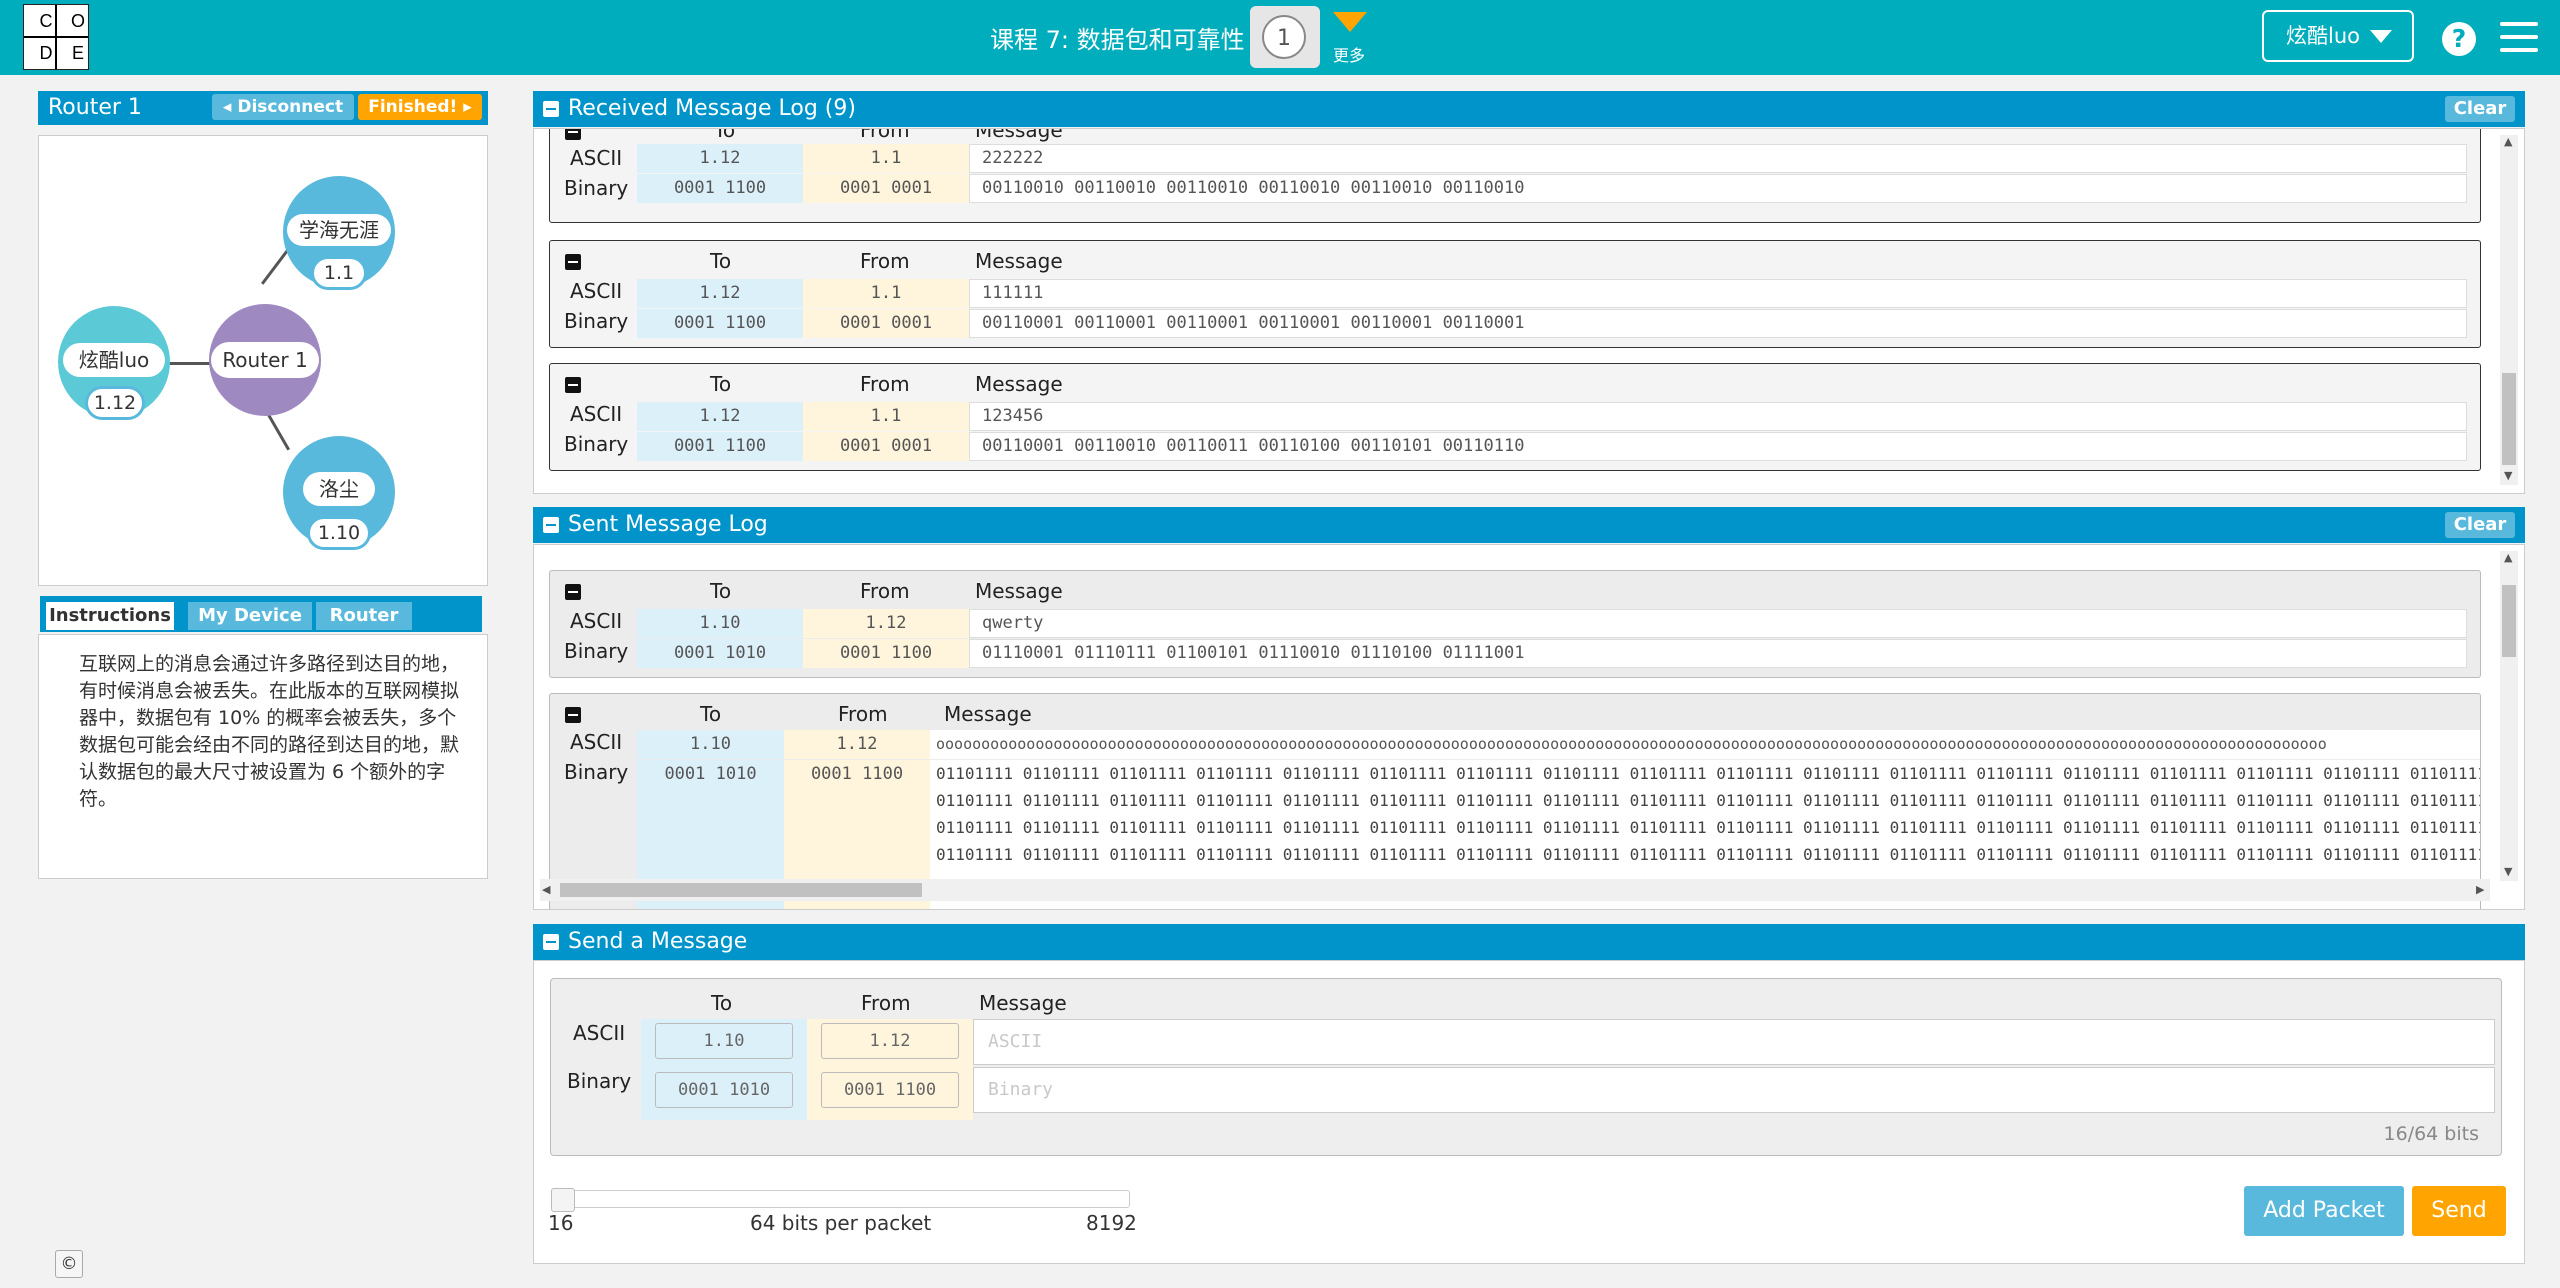 Image resolution: width=2560 pixels, height=1288 pixels. I want to click on packet-to-binary: 0001 1010, so click(720, 653).